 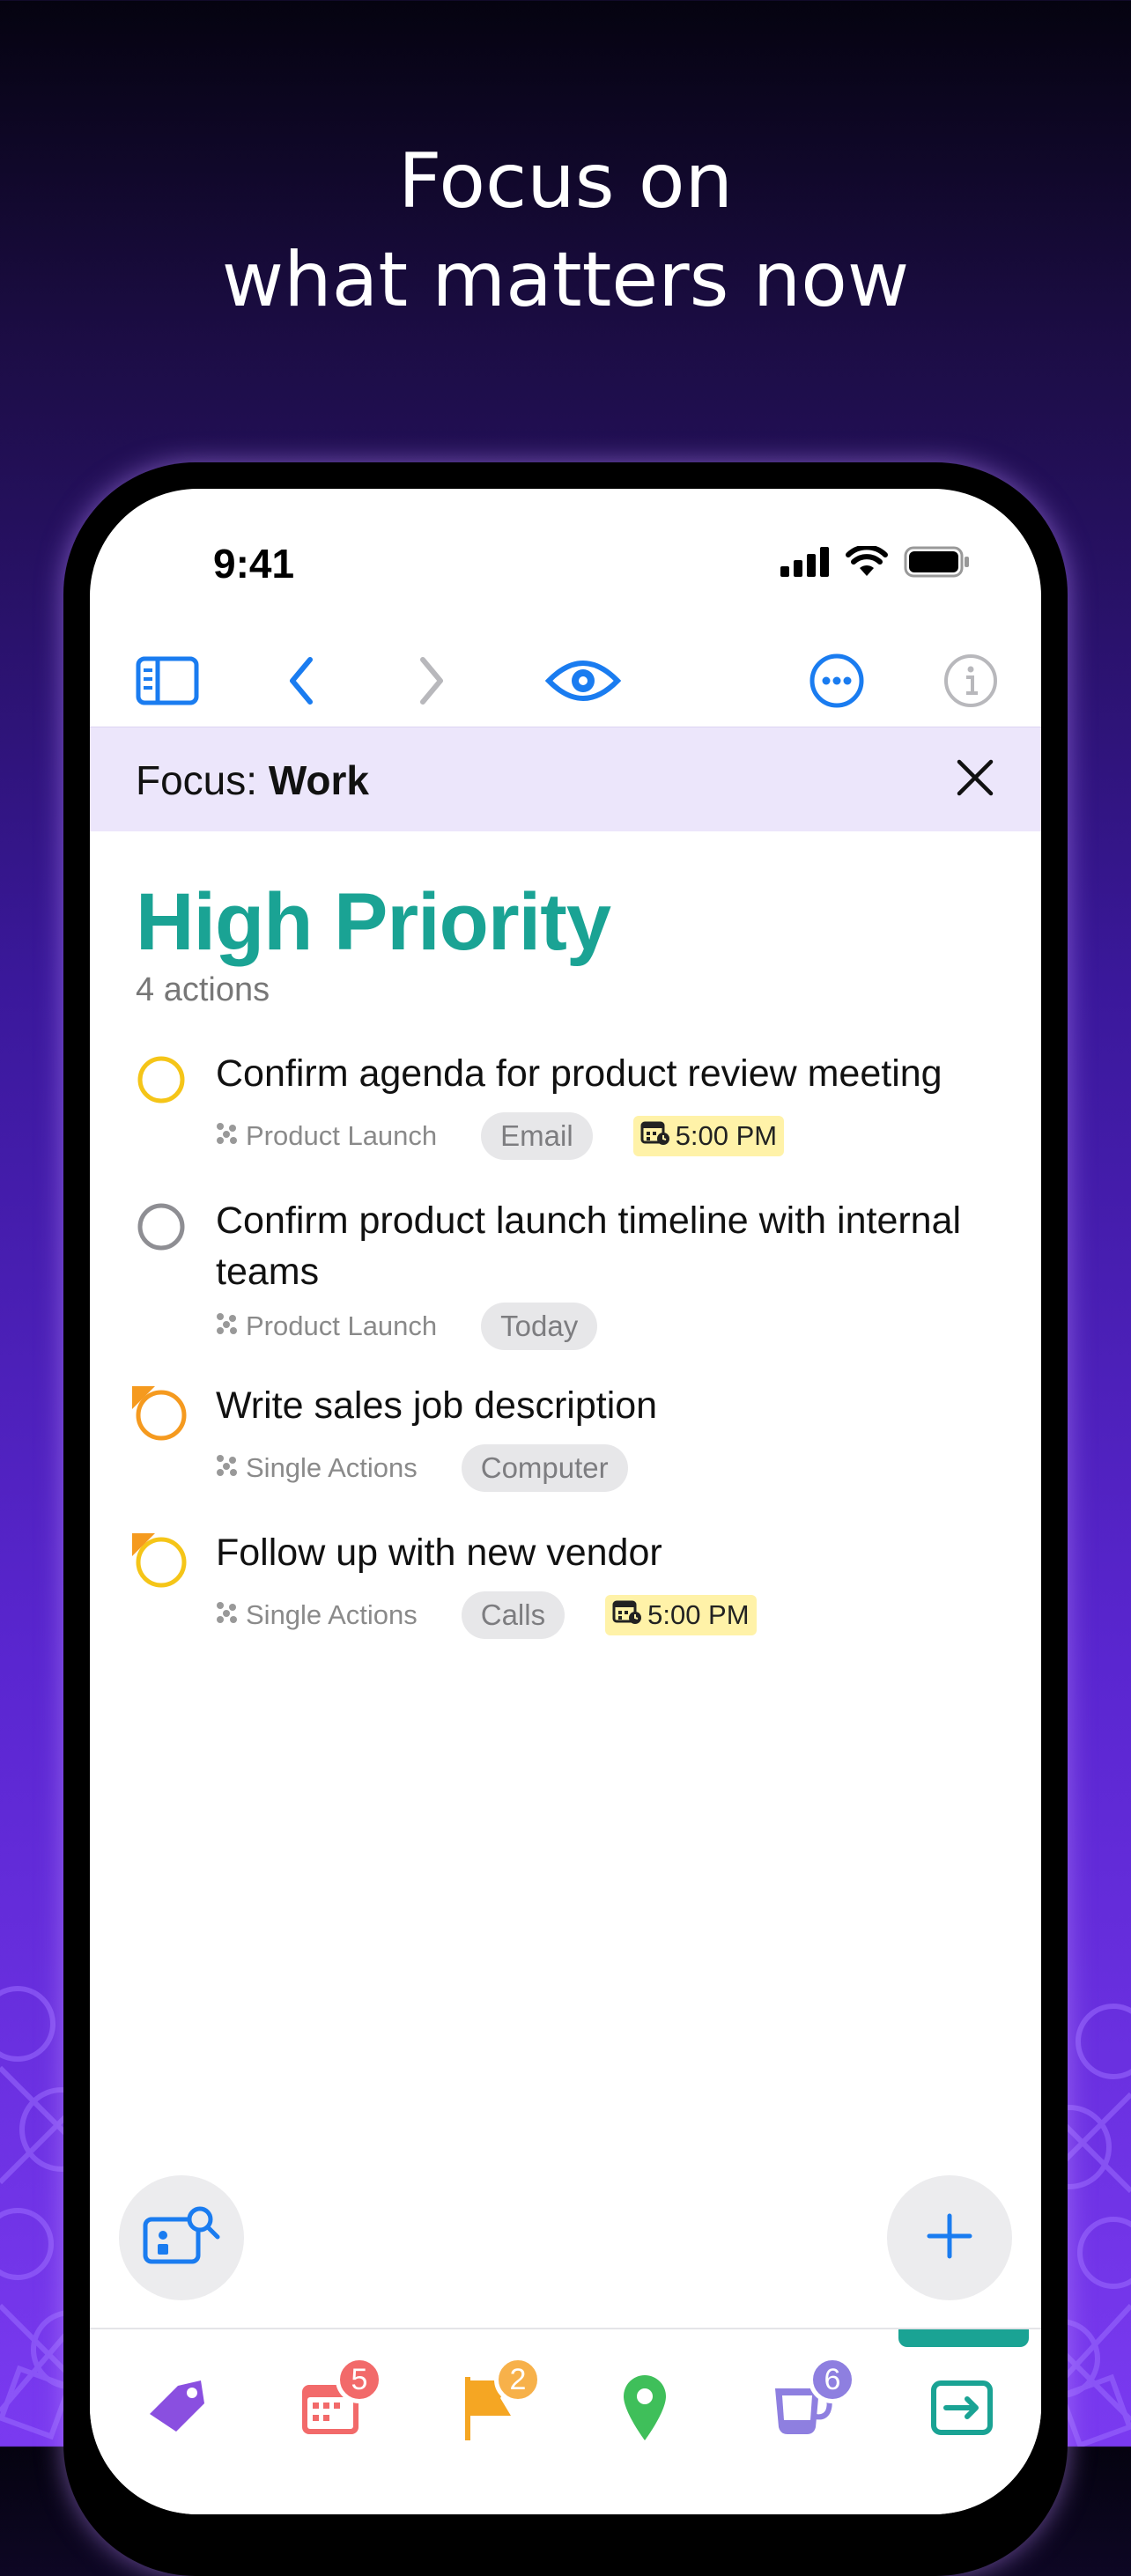 I want to click on status-circle-flagged, so click(x=159, y=1413).